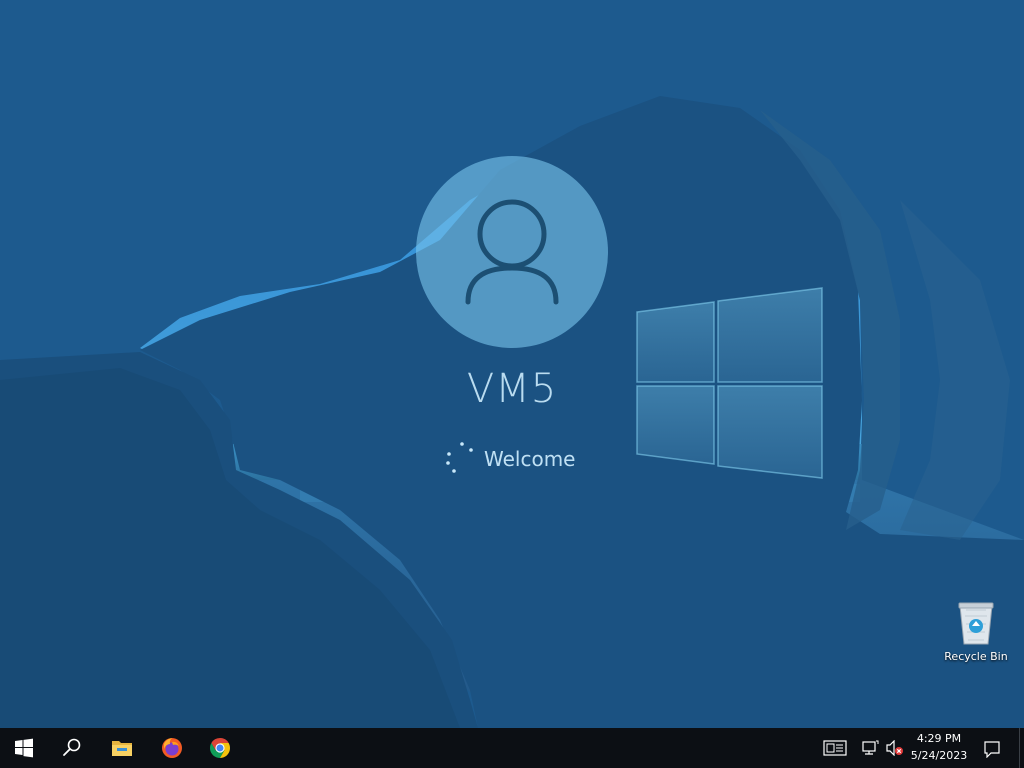 The image size is (1024, 768). Describe the element at coordinates (976, 656) in the screenshot. I see `desktop-icon-label: Recycle Bin` at that location.